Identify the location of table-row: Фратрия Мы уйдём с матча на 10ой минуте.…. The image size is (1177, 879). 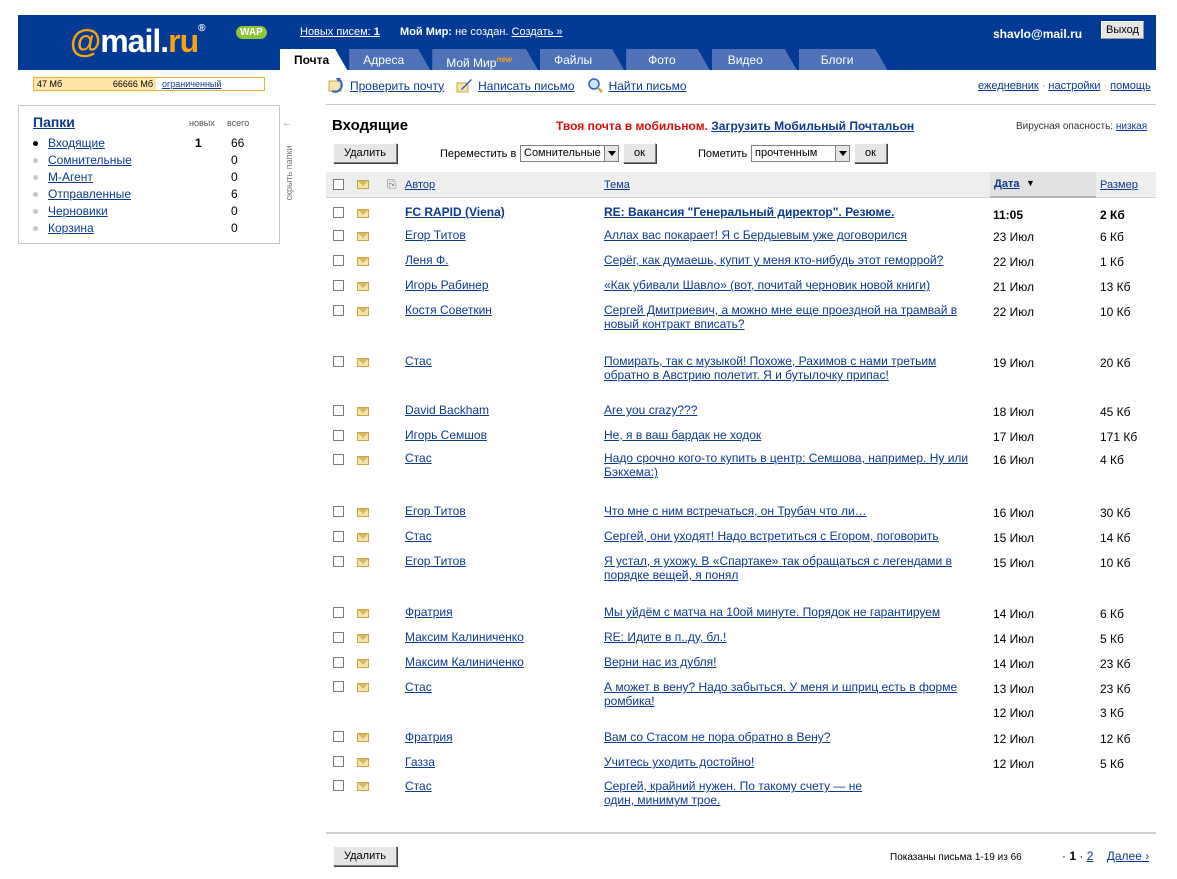
(741, 617).